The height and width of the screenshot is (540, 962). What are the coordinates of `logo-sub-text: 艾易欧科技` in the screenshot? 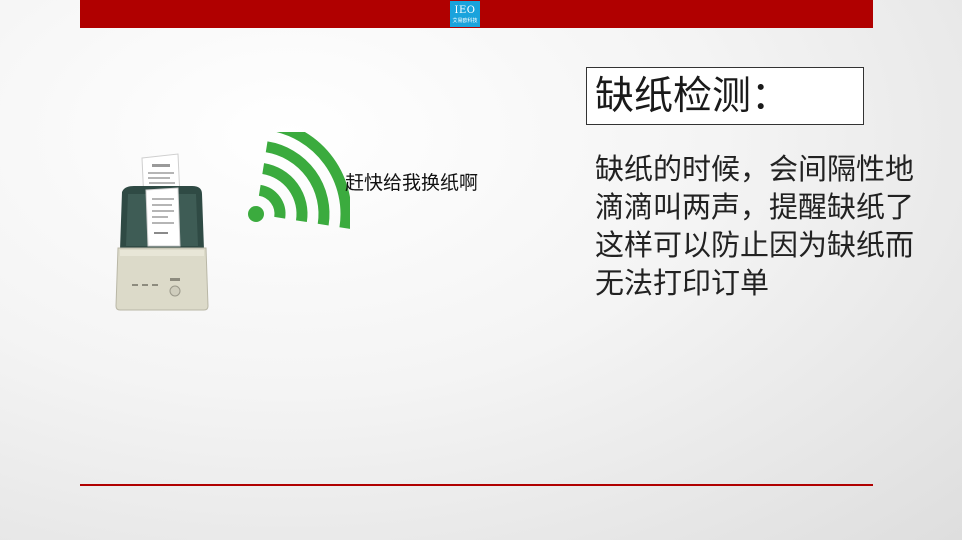 It's located at (465, 21).